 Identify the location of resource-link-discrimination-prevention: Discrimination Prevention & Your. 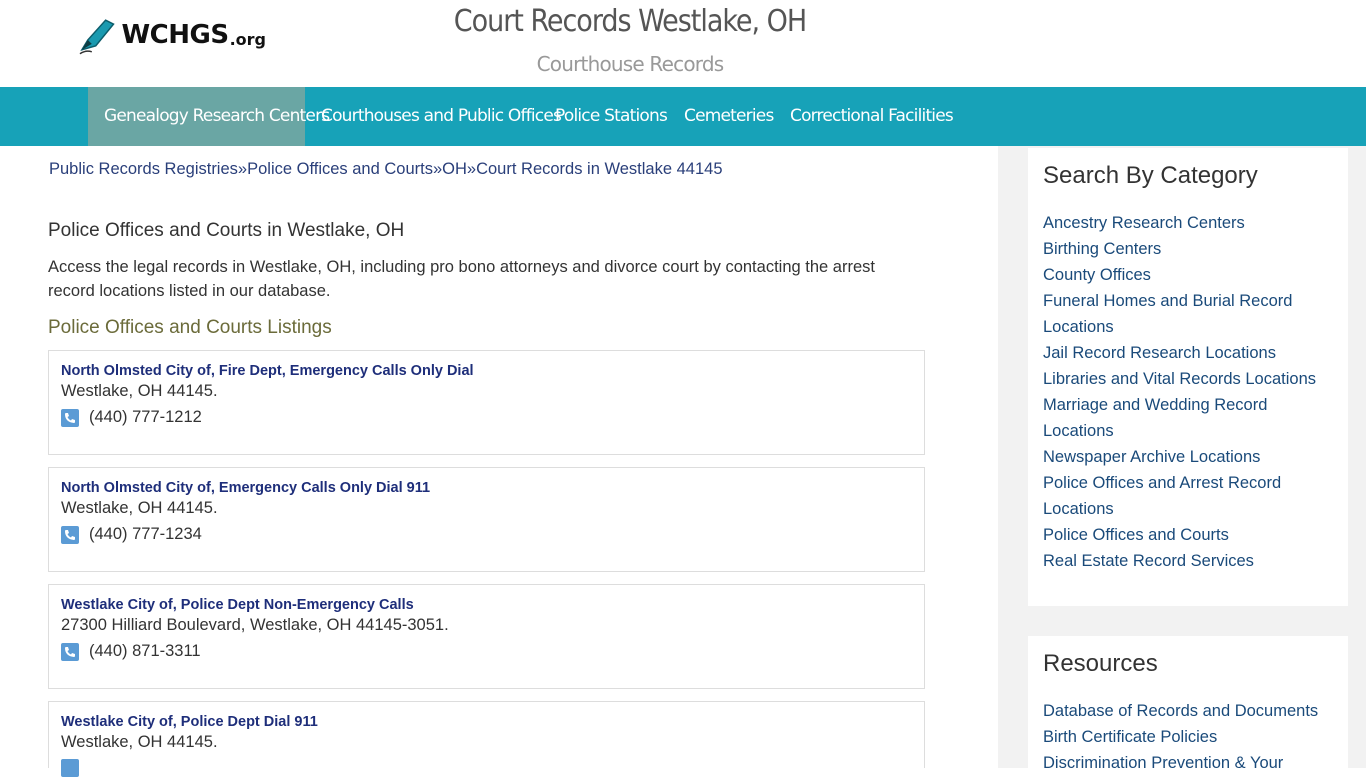
(1188, 763).